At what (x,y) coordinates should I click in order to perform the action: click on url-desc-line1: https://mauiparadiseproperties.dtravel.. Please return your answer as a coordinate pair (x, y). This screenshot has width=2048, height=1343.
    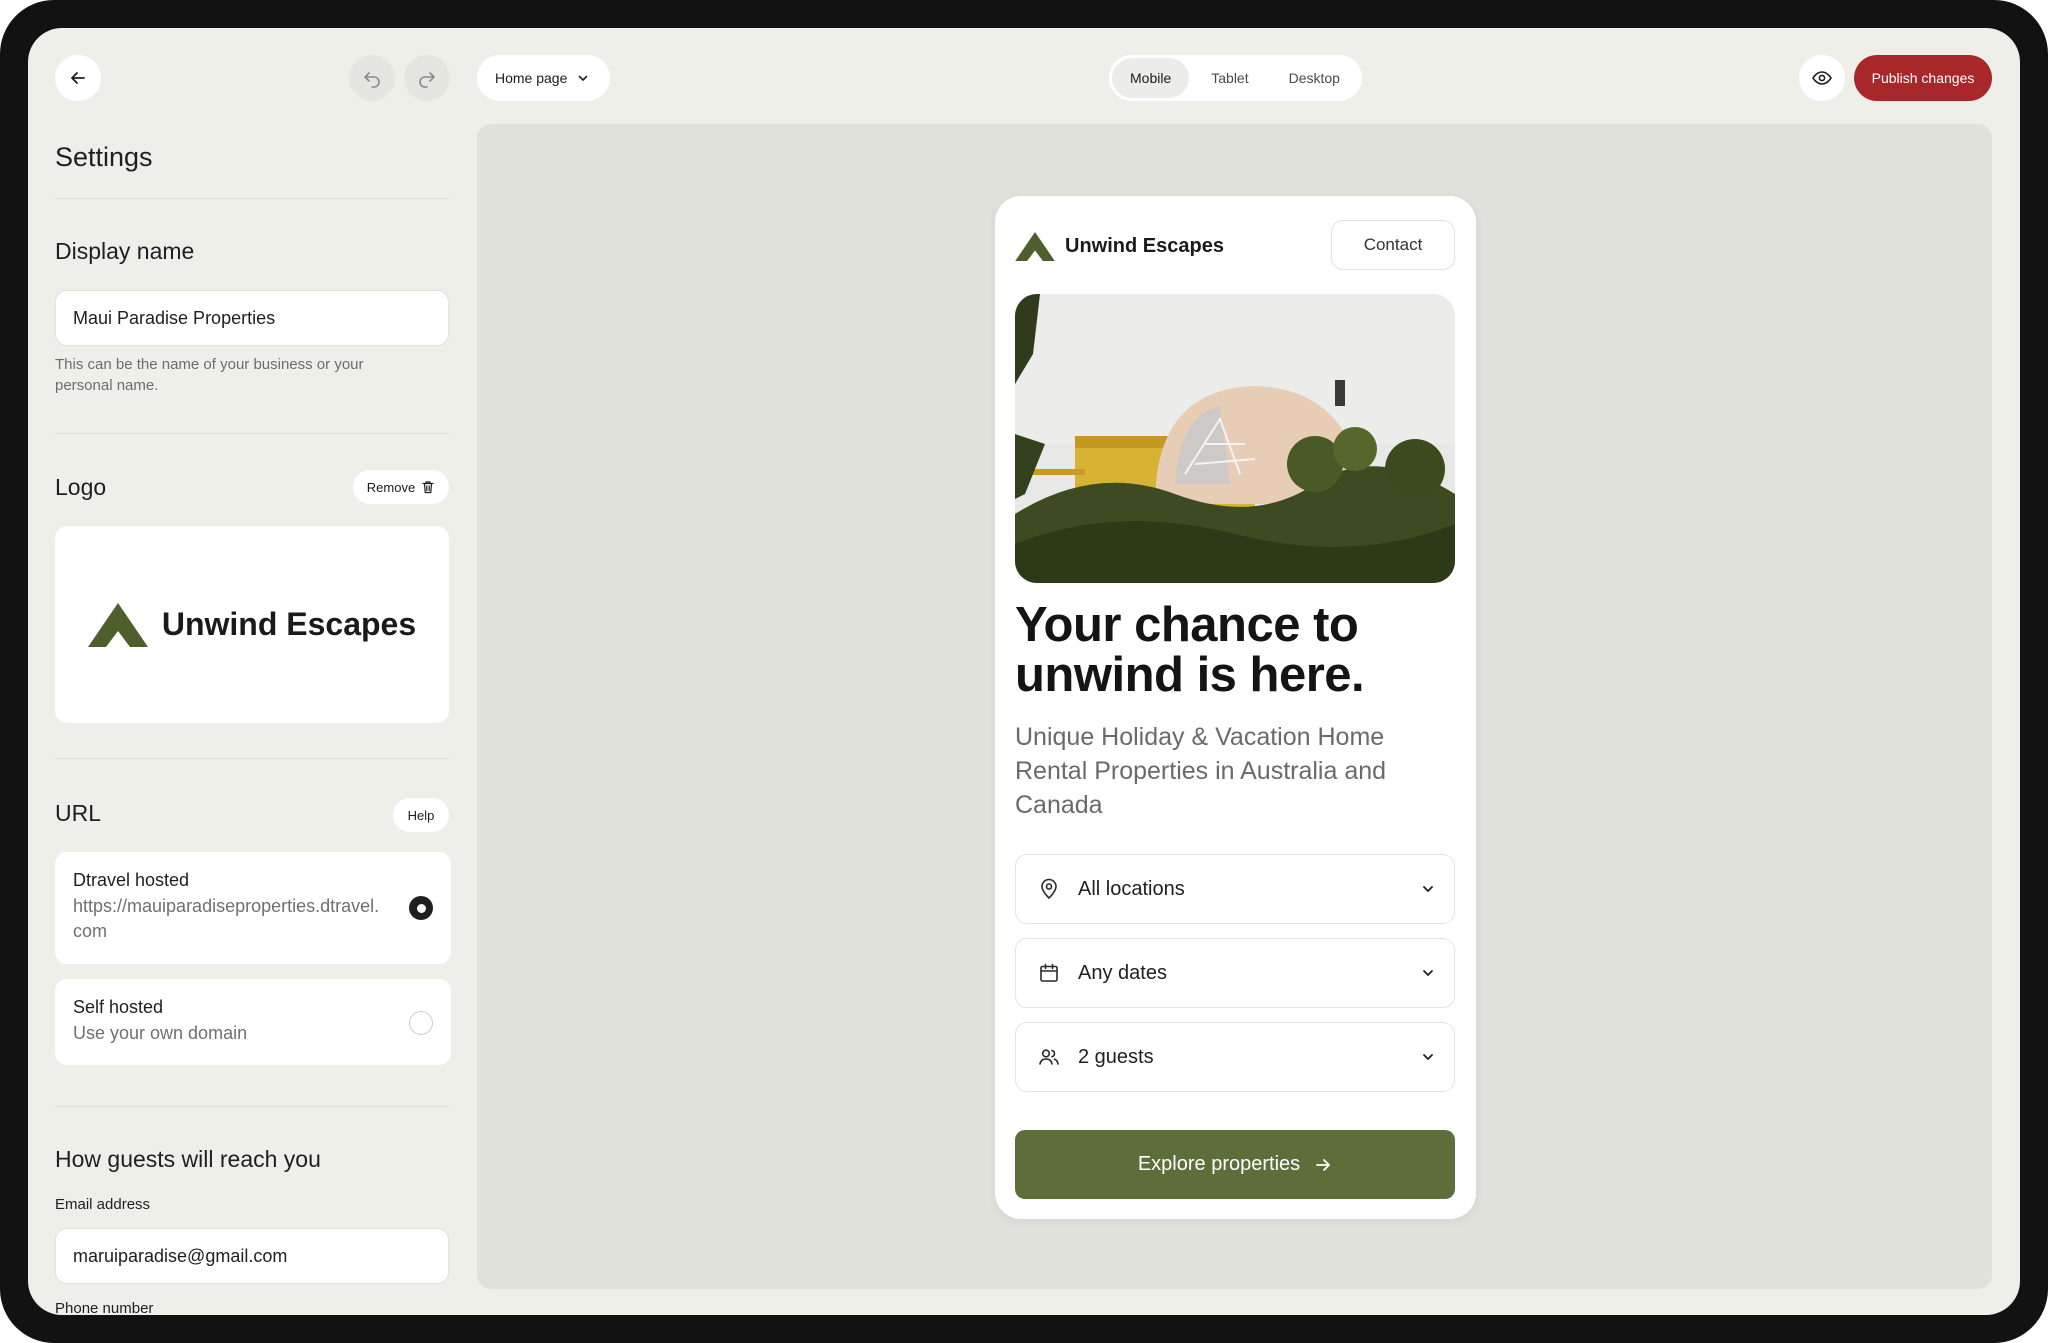
    Looking at the image, I should click on (226, 906).